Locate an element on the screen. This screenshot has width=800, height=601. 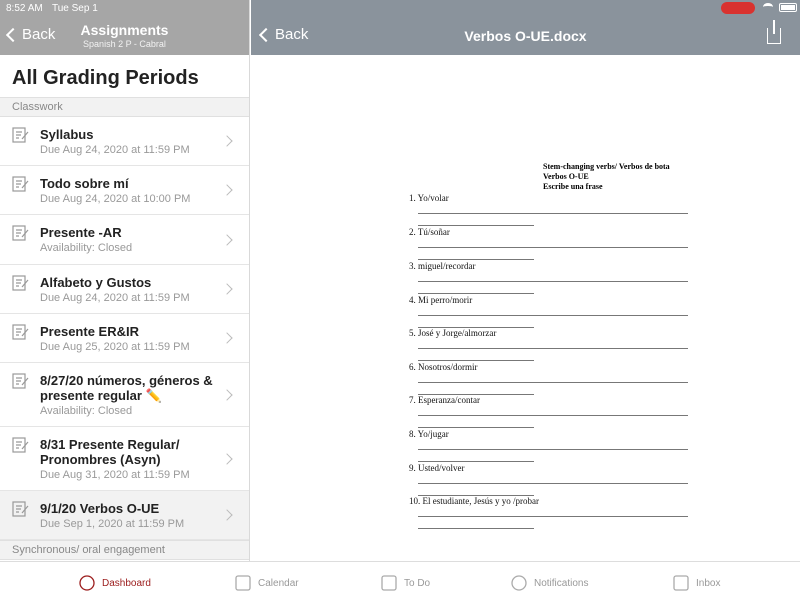
document-item: 8. Yo/jugar is located at coordinates (429, 434).